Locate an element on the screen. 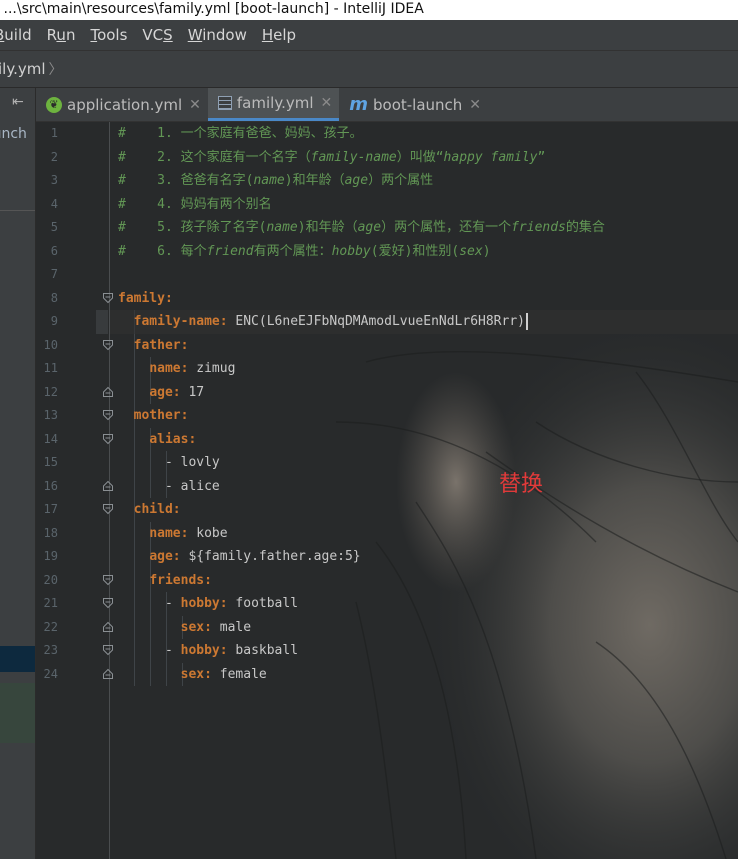 This screenshot has width=738, height=859. menu-build: Build is located at coordinates (16, 35).